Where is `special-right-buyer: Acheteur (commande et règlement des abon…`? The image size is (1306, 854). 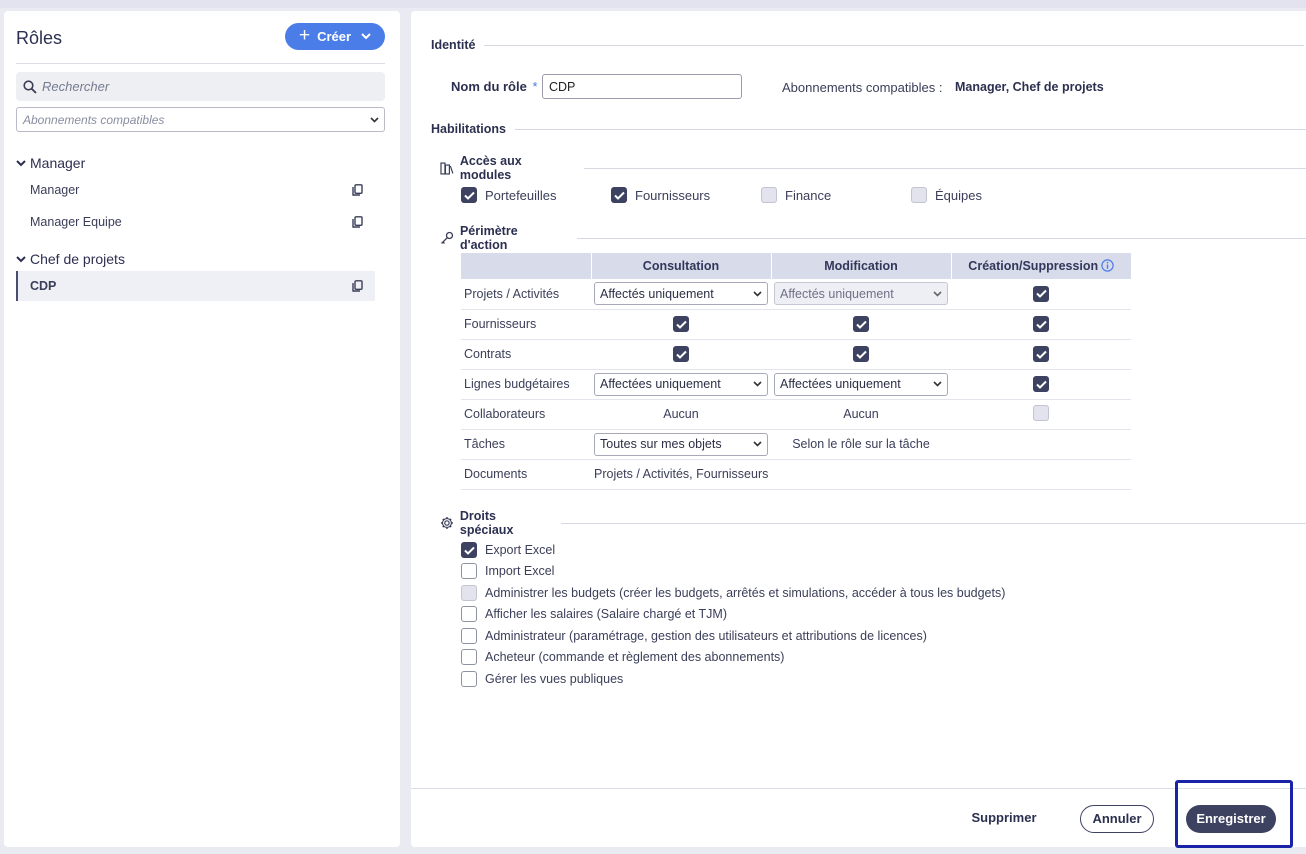 special-right-buyer: Acheteur (commande et règlement des abon… is located at coordinates (622, 657).